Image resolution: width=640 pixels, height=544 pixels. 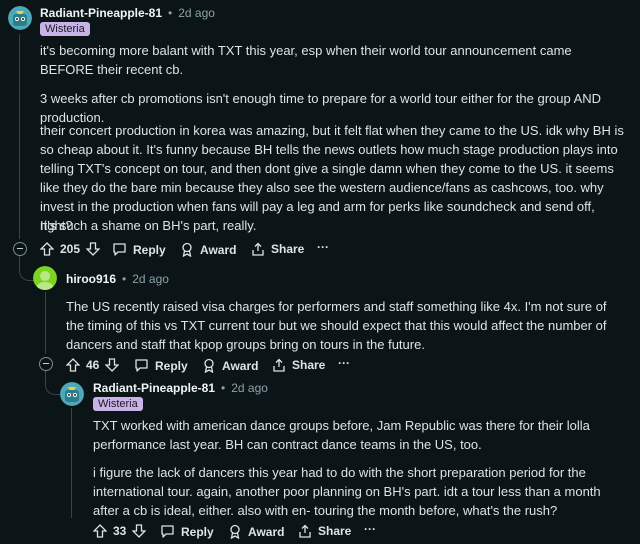 I want to click on vote-count: 33, so click(x=120, y=531).